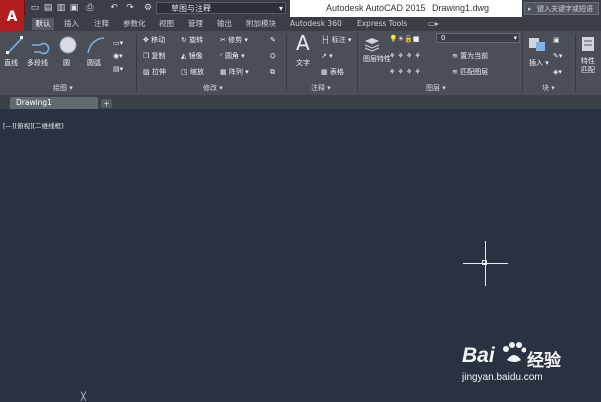  I want to click on leader-icon: ↗ ▾, so click(327, 56).